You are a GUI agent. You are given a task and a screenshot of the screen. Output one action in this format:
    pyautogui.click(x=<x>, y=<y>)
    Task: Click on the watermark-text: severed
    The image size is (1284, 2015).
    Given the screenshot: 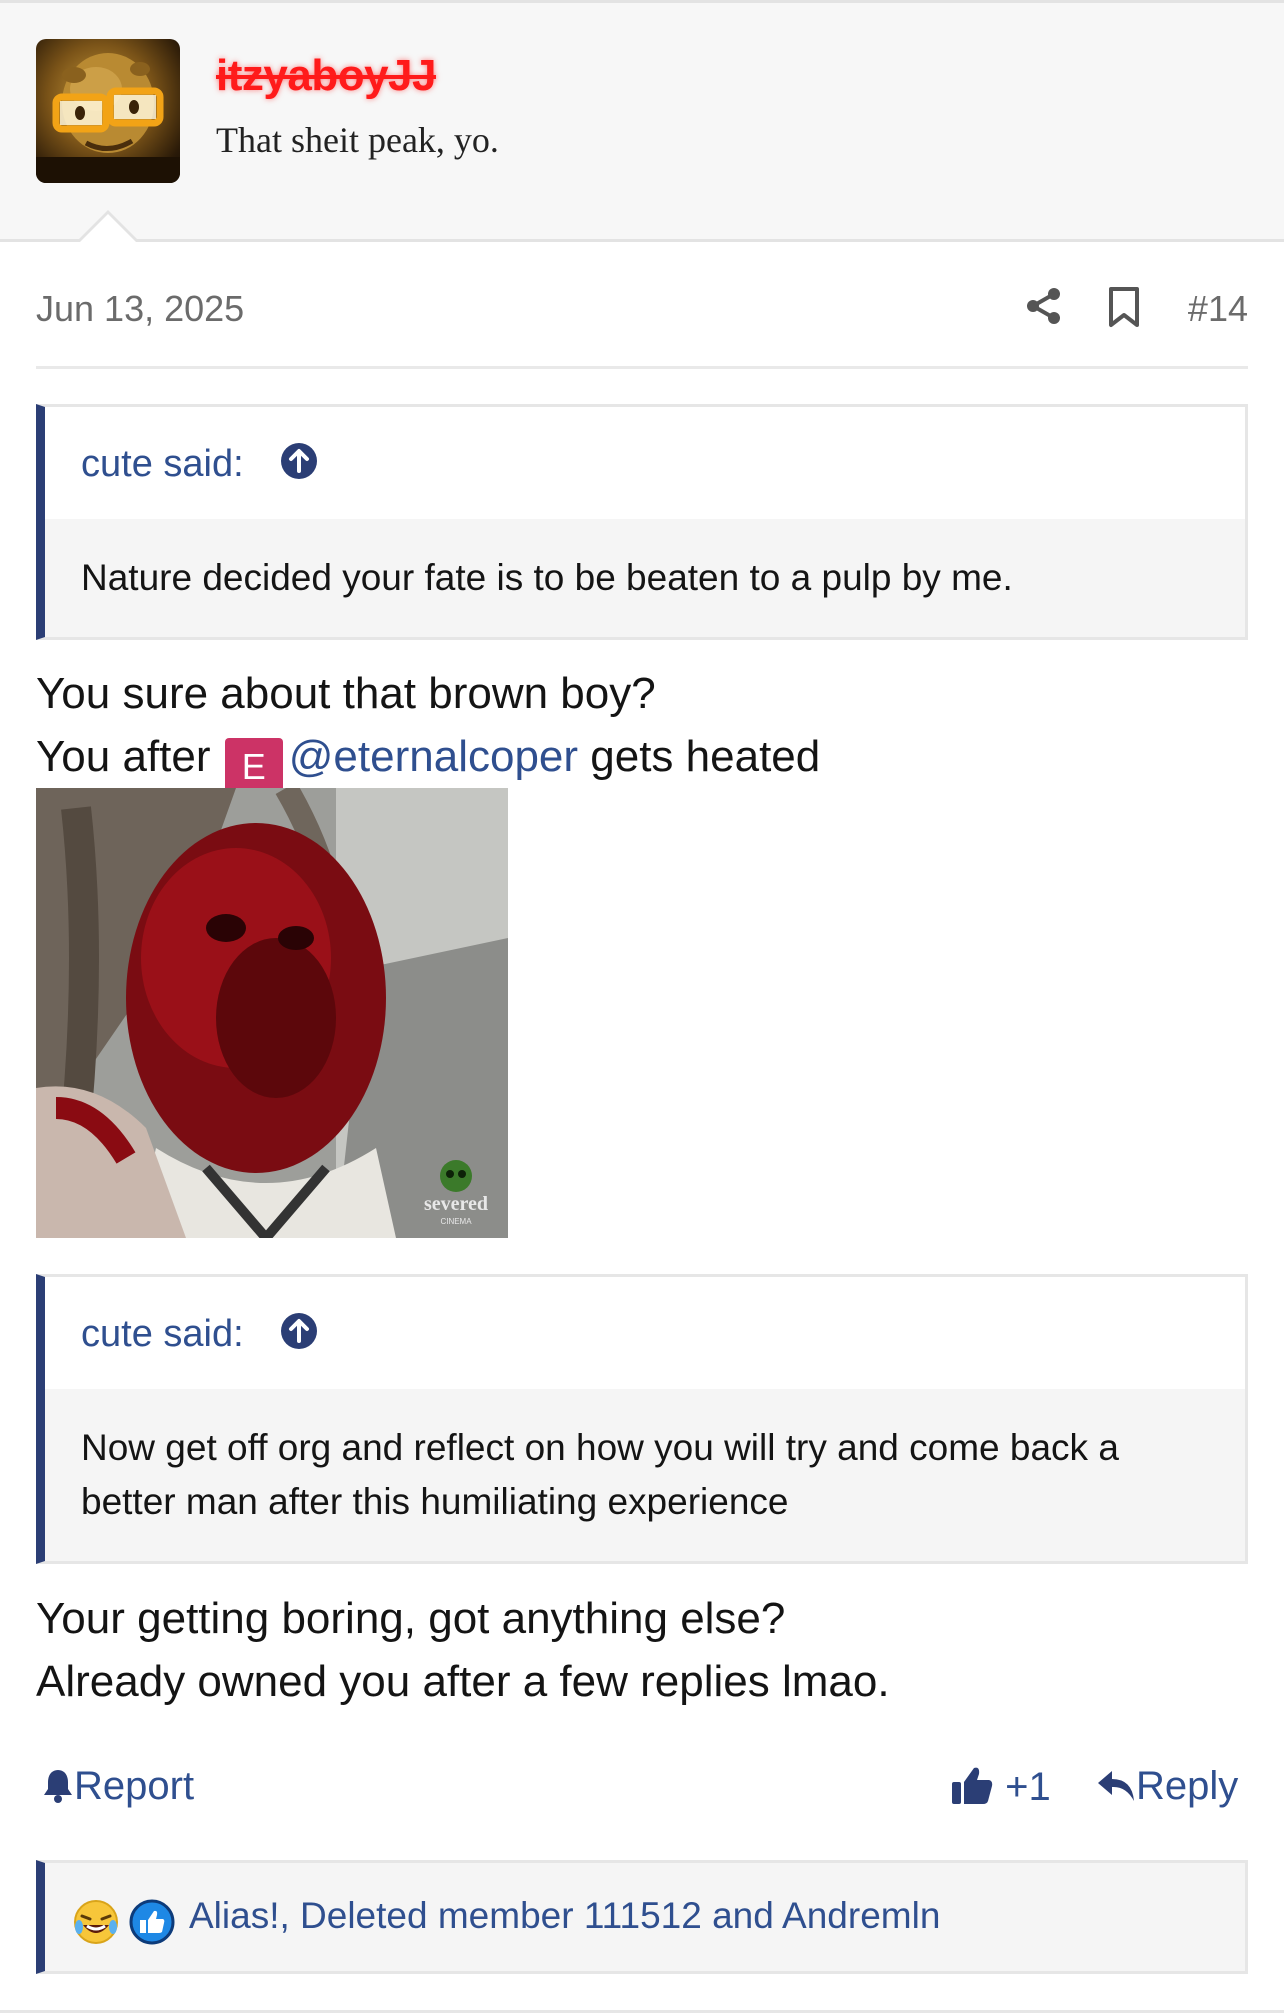 What is the action you would take?
    pyautogui.click(x=456, y=1204)
    